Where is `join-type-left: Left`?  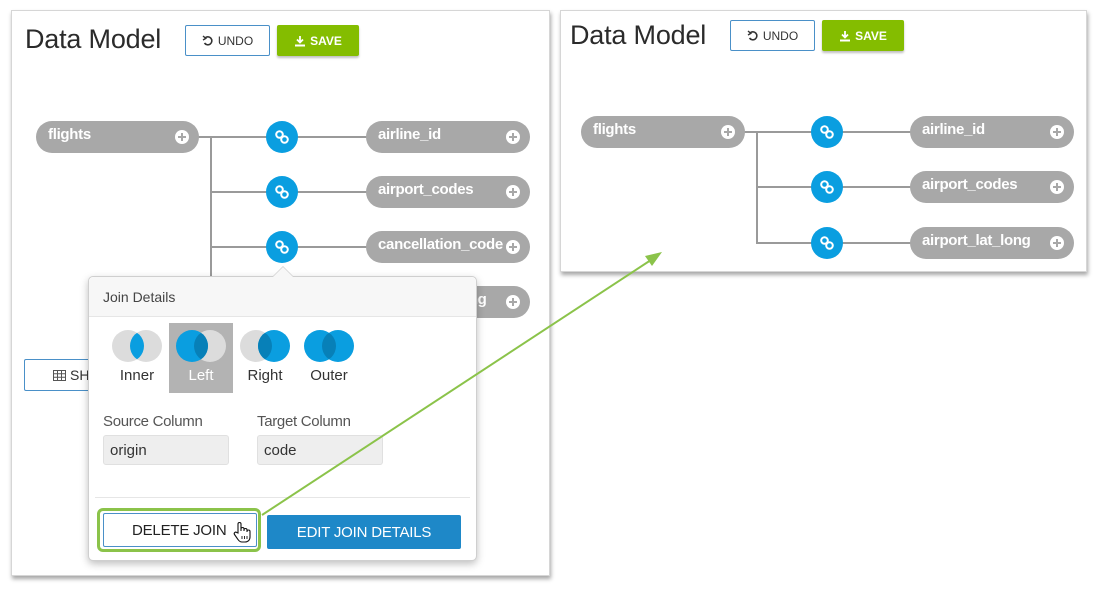 join-type-left: Left is located at coordinates (201, 358).